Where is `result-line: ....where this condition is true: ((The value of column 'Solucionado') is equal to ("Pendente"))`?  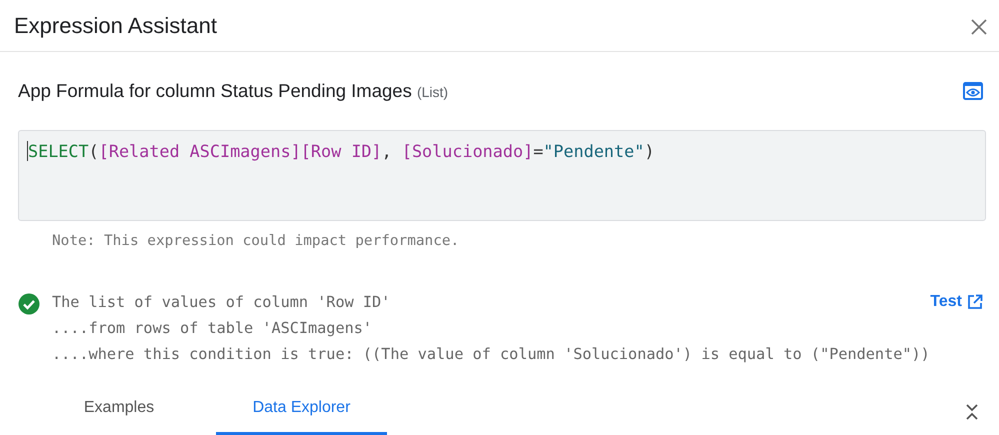
result-line: ....where this condition is true: ((The value of column 'Solucionado') is equal to ("Pendente")) is located at coordinates (491, 355).